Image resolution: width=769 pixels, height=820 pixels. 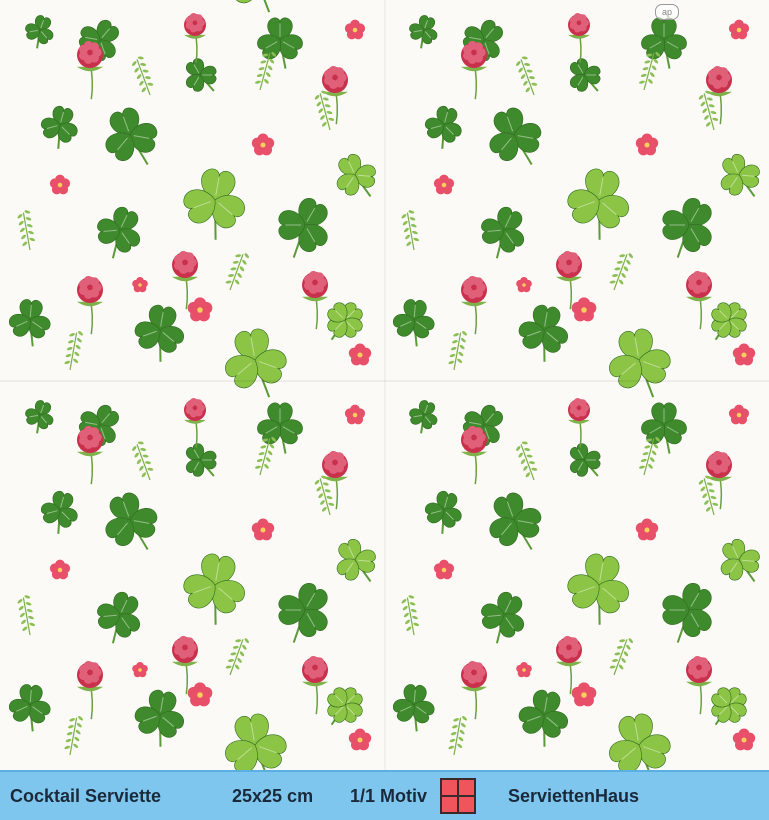 What do you see at coordinates (389, 795) in the screenshot?
I see `motif-count: 1/1 Motiv` at bounding box center [389, 795].